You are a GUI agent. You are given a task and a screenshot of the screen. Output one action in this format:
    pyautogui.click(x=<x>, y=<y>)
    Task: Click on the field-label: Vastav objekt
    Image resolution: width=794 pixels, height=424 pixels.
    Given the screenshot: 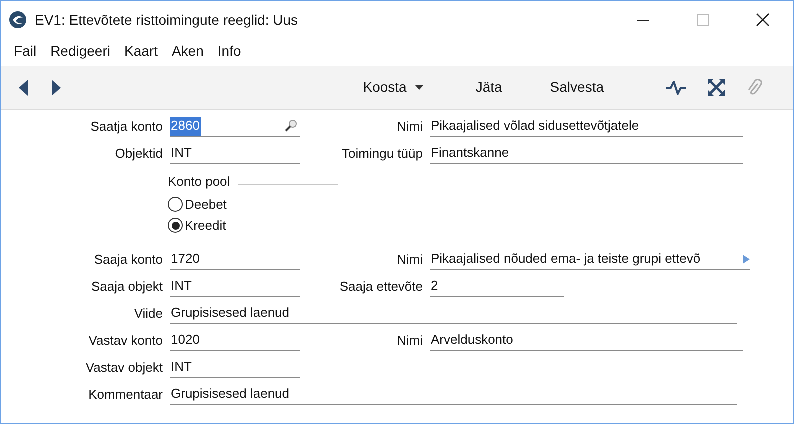 What is the action you would take?
    pyautogui.click(x=123, y=367)
    